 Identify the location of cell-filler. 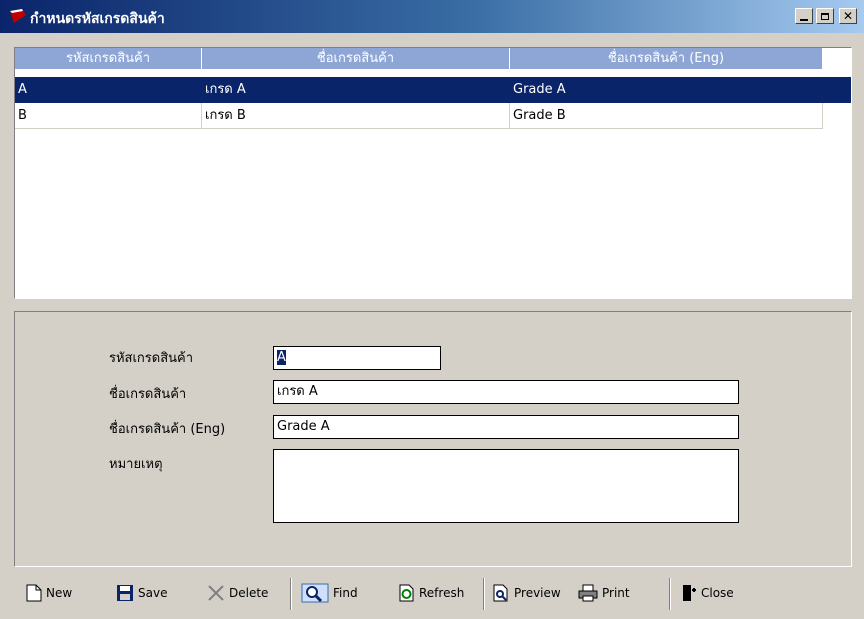
(837, 90).